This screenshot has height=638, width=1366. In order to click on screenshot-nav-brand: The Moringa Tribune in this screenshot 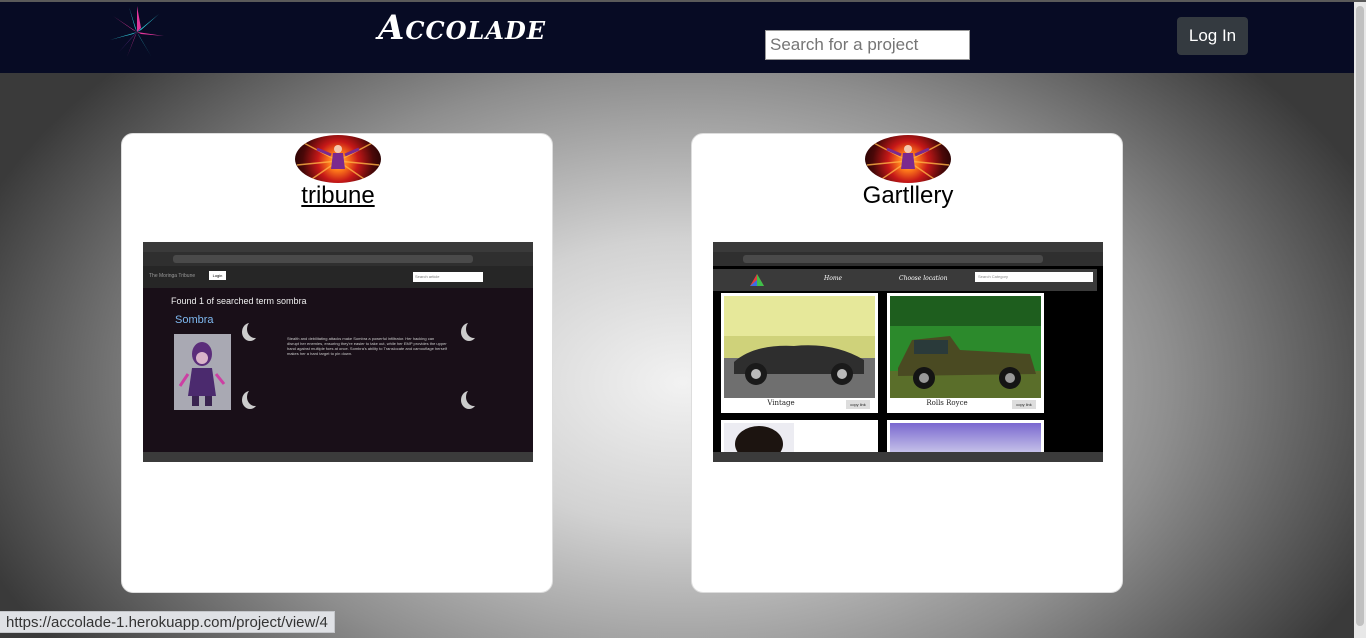, I will do `click(172, 276)`.